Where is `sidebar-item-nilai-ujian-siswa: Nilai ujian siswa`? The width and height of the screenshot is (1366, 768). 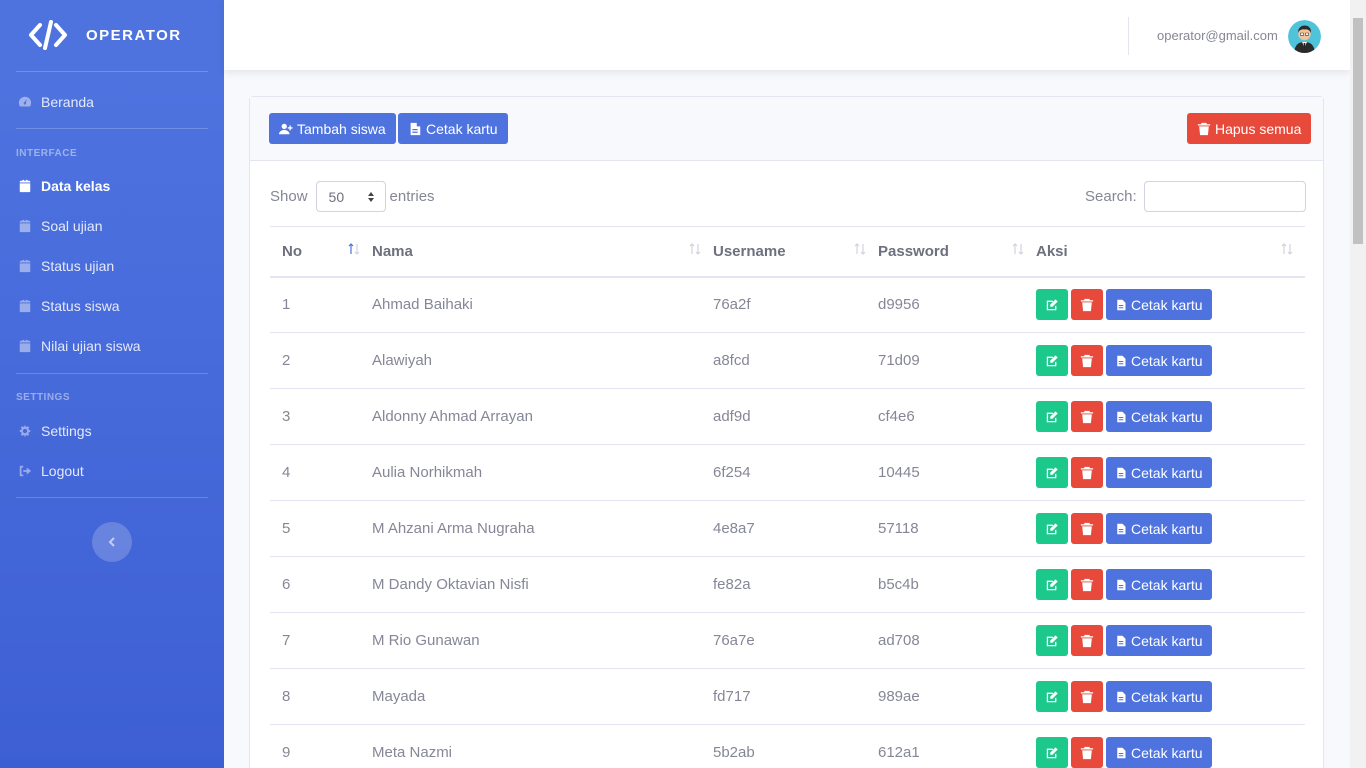
sidebar-item-nilai-ujian-siswa: Nilai ujian siswa is located at coordinates (112, 346).